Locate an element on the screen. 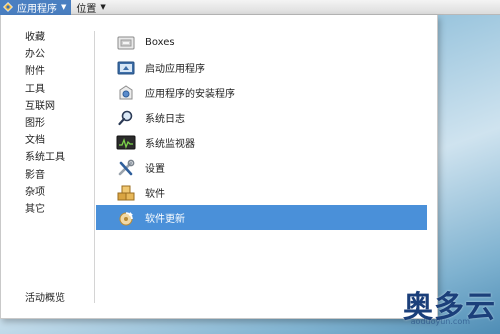 This screenshot has width=500, height=334. startup-apps-icon is located at coordinates (126, 68).